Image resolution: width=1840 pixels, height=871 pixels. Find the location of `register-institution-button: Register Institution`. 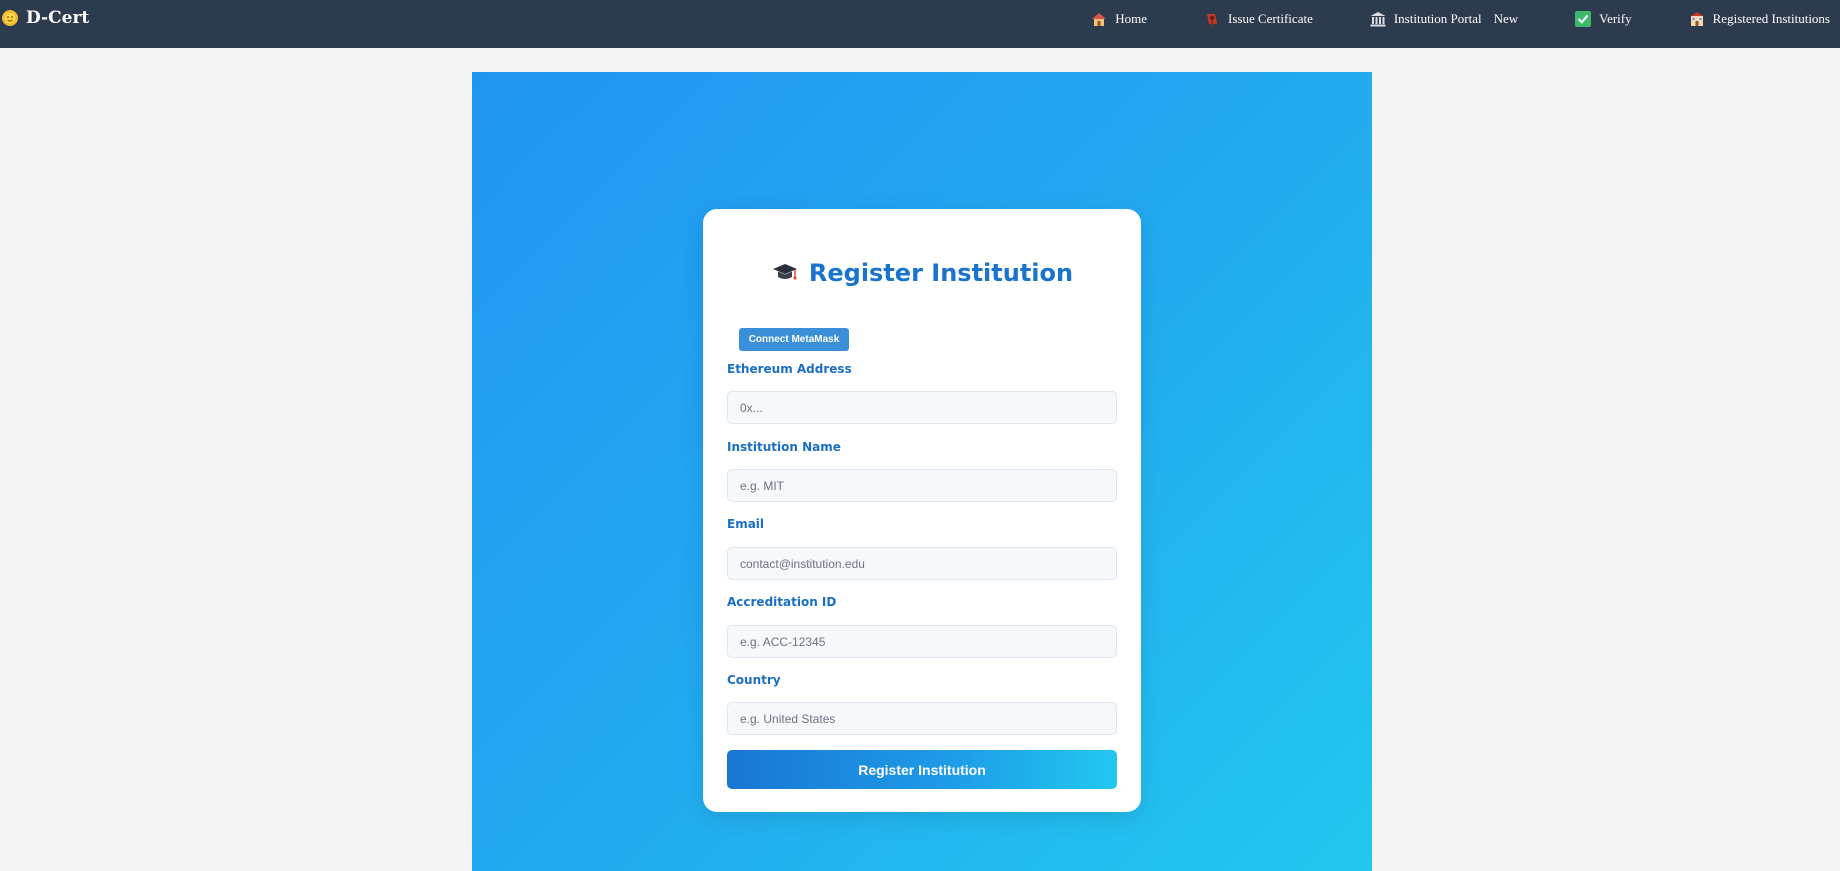

register-institution-button: Register Institution is located at coordinates (922, 769).